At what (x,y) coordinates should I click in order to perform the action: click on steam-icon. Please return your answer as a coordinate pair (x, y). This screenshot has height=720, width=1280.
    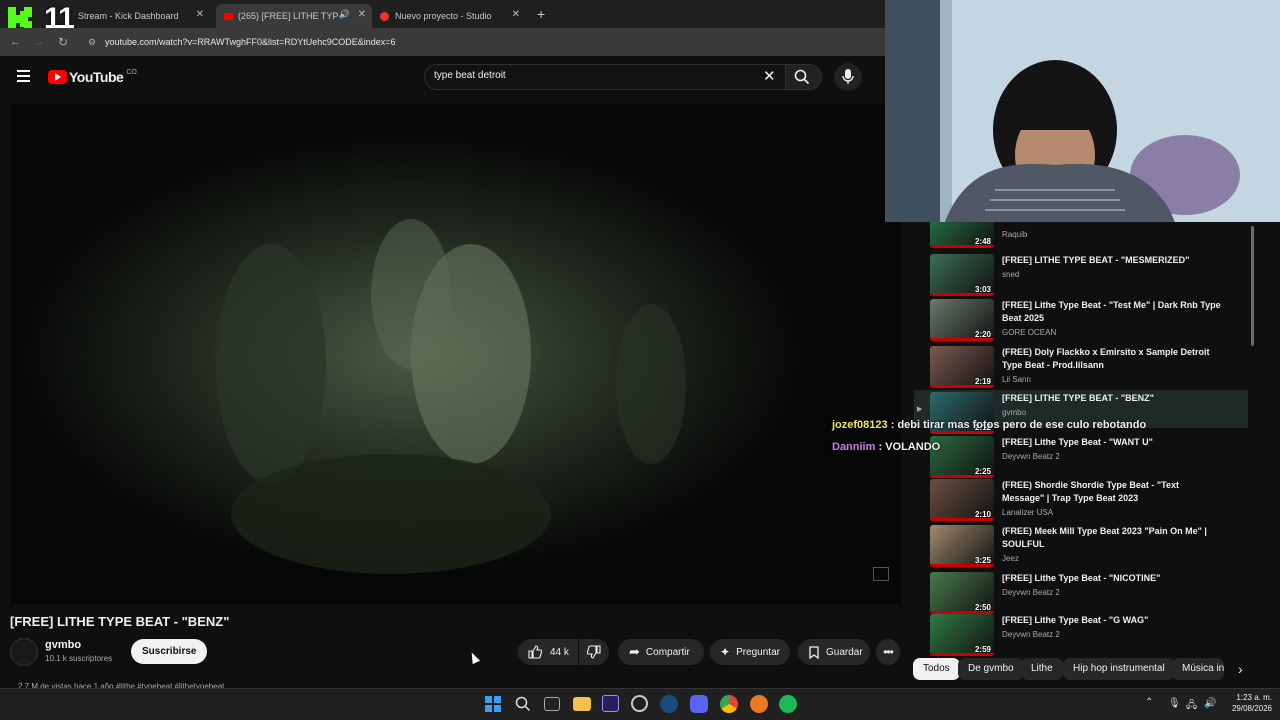
    Looking at the image, I should click on (669, 704).